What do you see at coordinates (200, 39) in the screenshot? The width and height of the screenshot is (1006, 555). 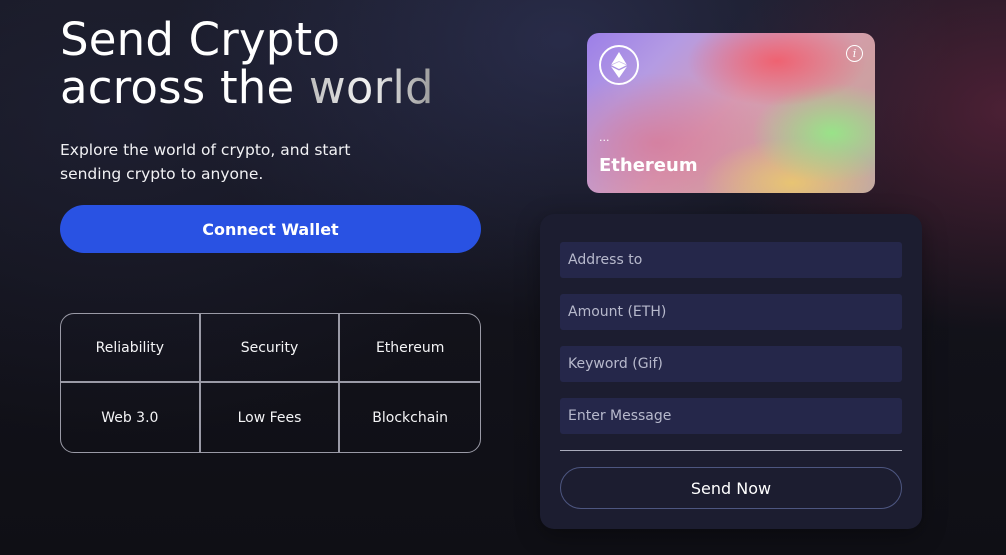 I see `hero-title-line1: Send Crypto` at bounding box center [200, 39].